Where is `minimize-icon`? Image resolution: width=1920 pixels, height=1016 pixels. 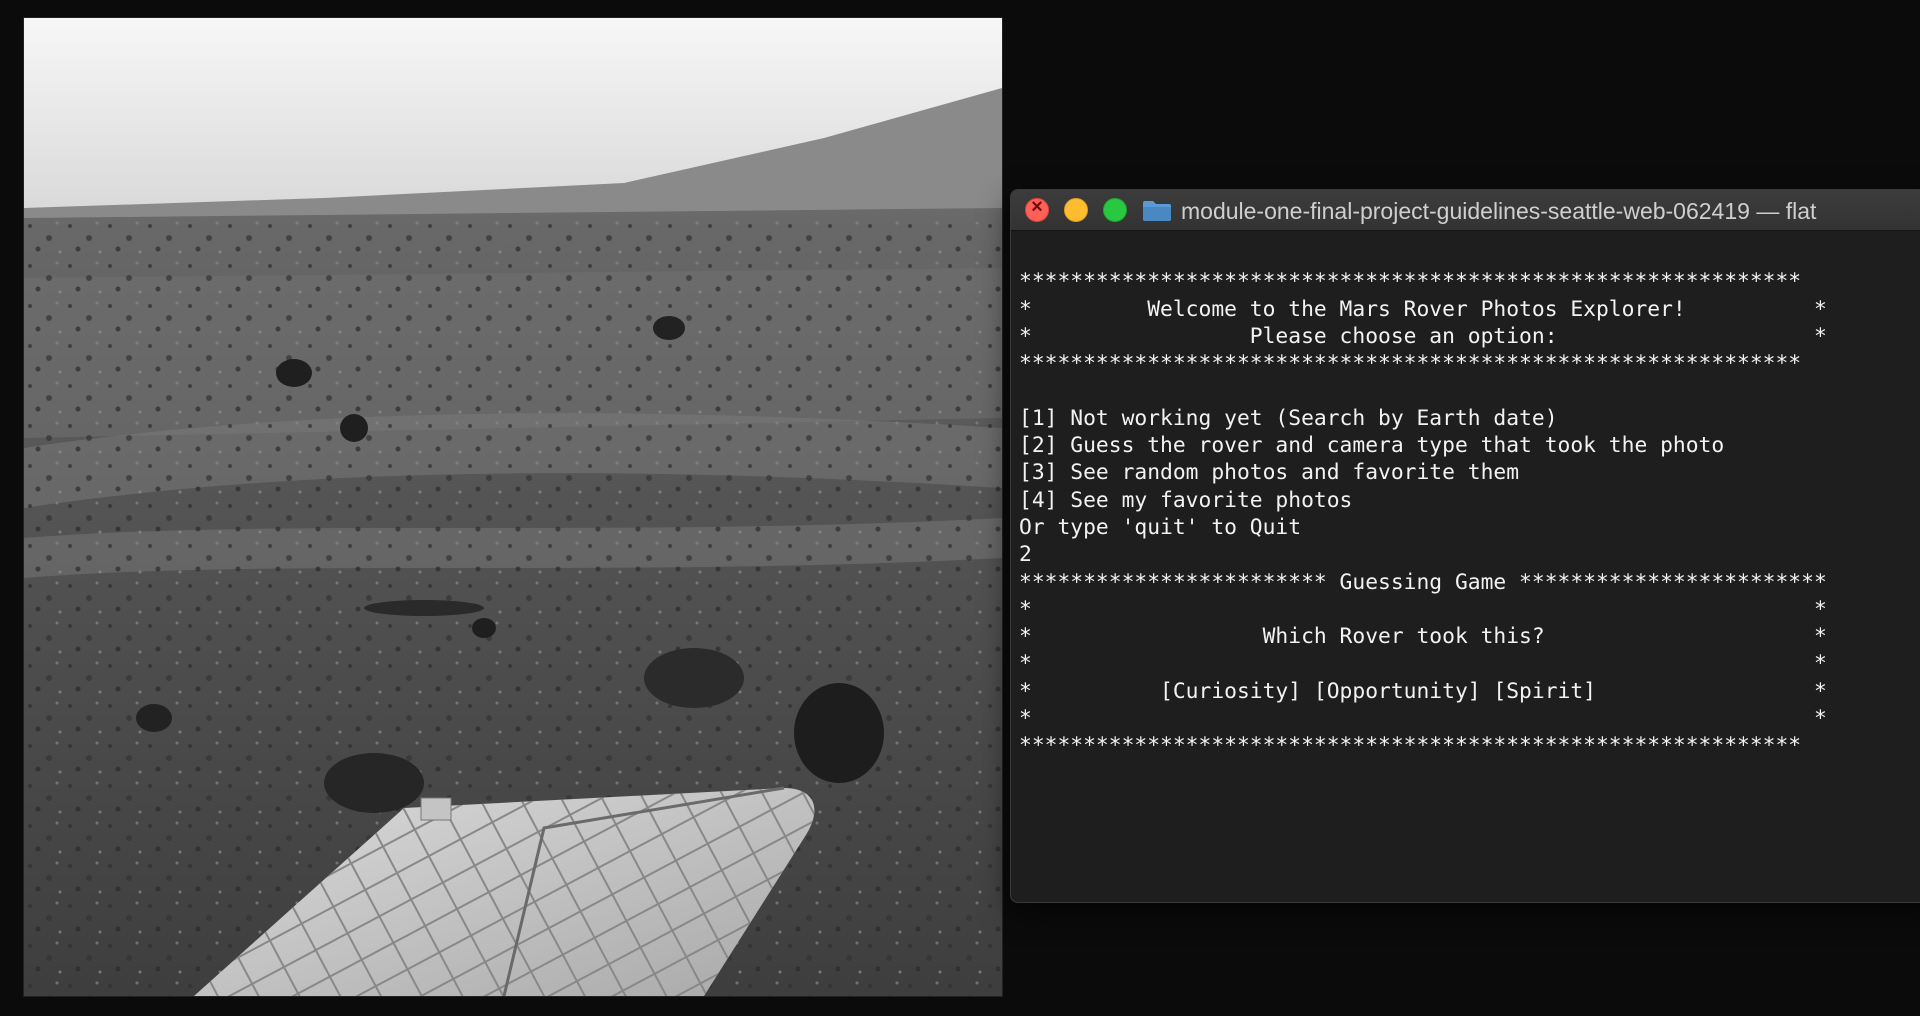 minimize-icon is located at coordinates (1076, 210).